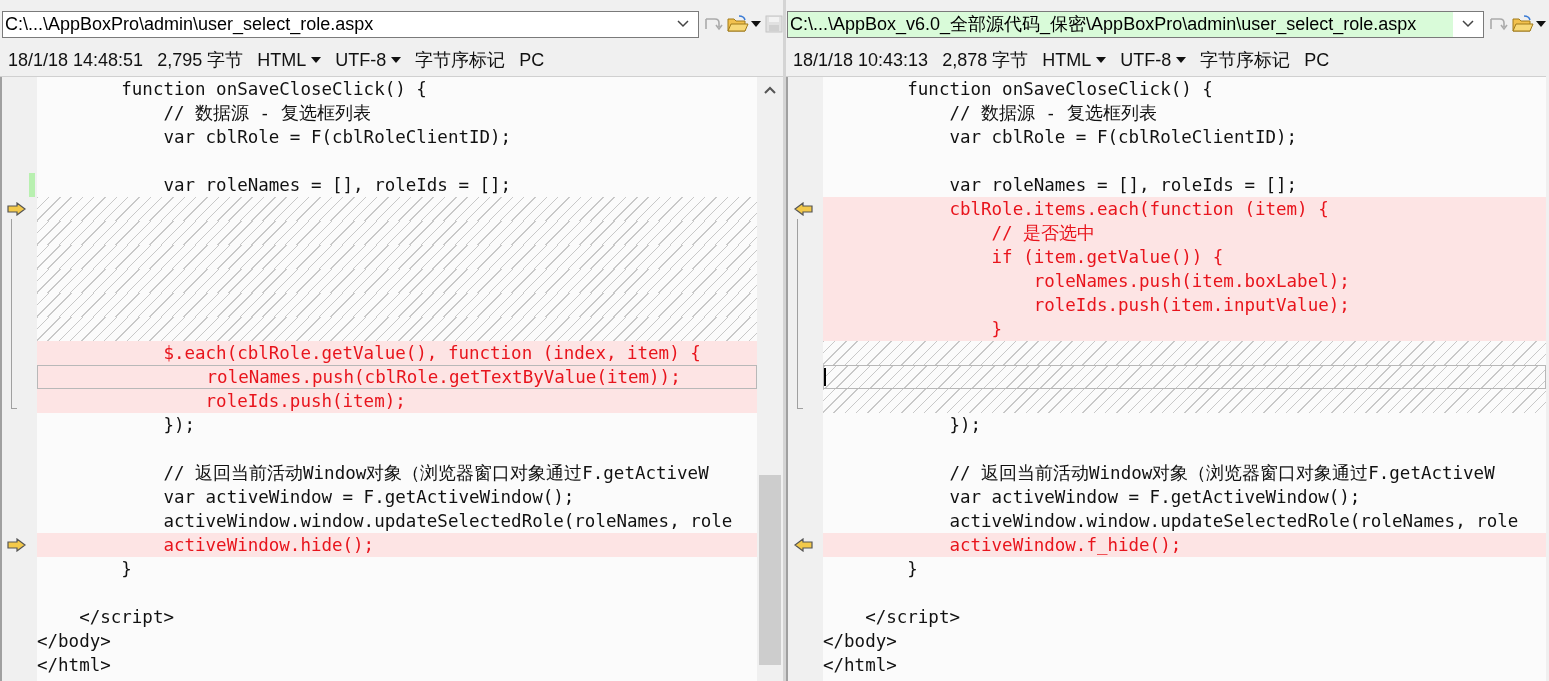  Describe the element at coordinates (200, 60) in the screenshot. I see `file-size: 2,795 字节` at that location.